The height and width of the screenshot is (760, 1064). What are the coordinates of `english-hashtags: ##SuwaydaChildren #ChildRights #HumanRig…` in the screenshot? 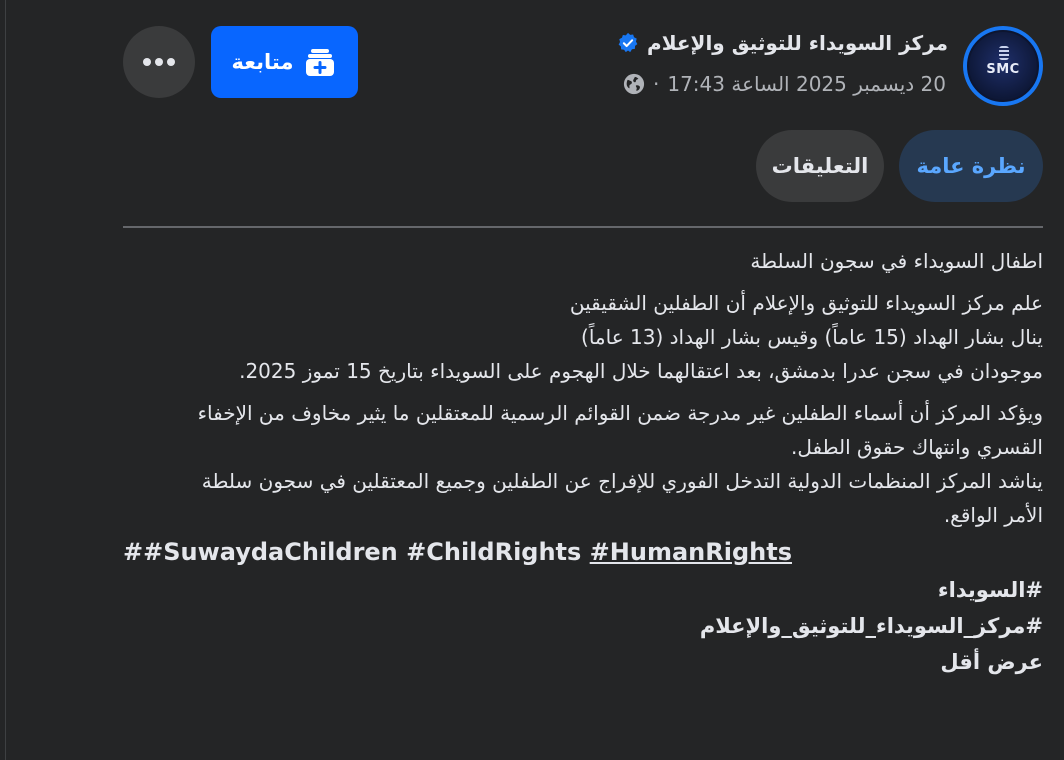 It's located at (583, 552).